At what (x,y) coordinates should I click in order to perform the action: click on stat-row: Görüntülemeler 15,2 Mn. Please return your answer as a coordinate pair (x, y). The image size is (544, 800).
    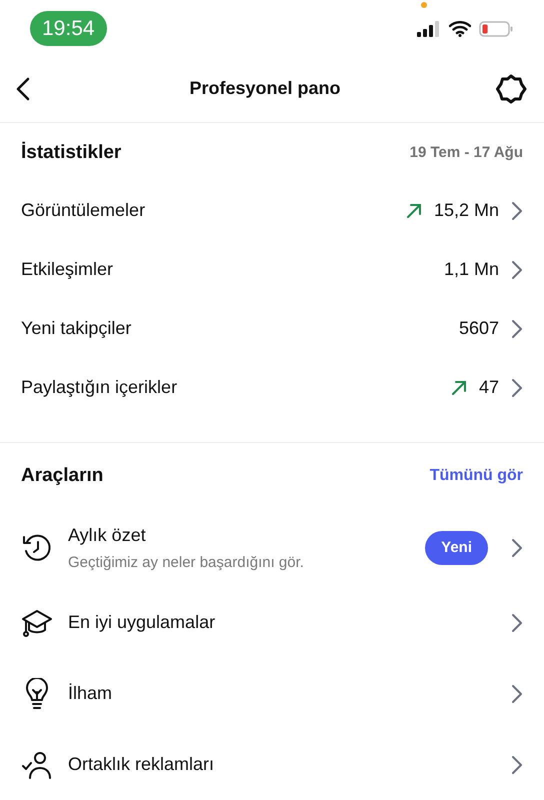
    Looking at the image, I should click on (272, 210).